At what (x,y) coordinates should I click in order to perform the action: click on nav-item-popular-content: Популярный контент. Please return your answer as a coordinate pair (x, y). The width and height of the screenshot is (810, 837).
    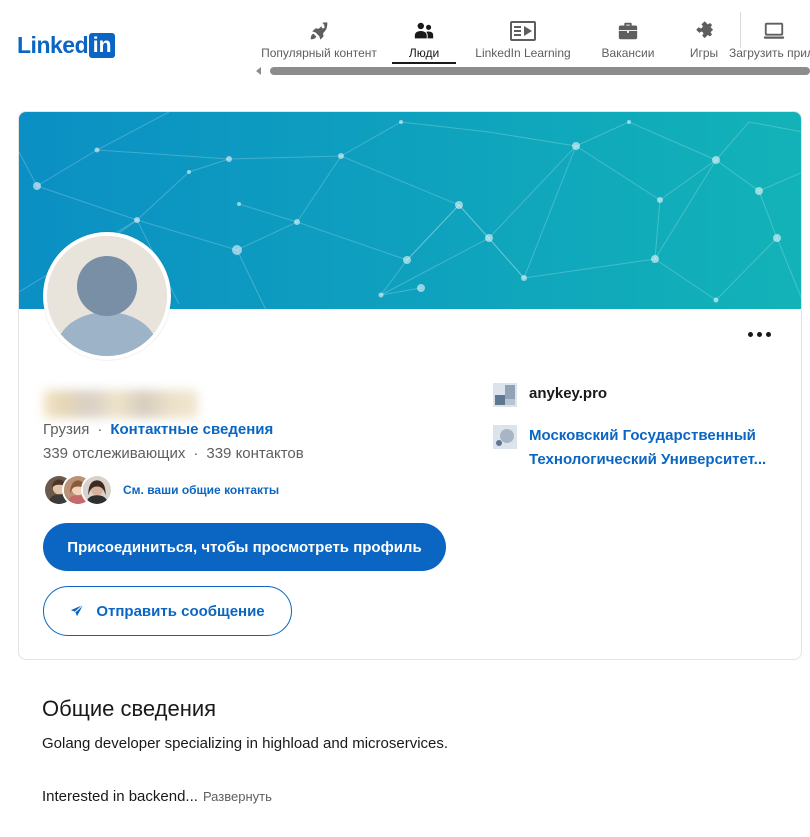
    Looking at the image, I should click on (319, 40).